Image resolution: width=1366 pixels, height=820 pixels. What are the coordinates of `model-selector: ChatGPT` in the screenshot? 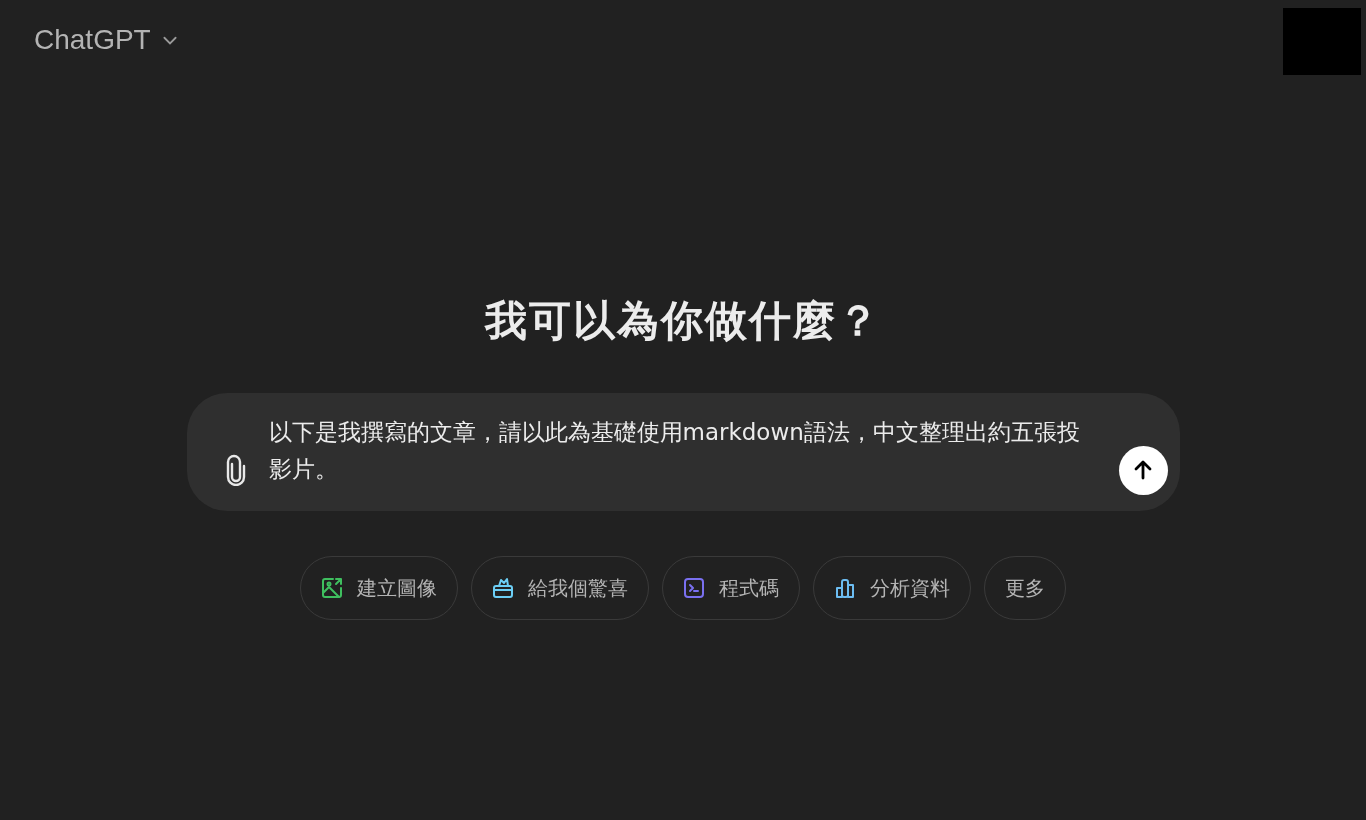 It's located at (106, 40).